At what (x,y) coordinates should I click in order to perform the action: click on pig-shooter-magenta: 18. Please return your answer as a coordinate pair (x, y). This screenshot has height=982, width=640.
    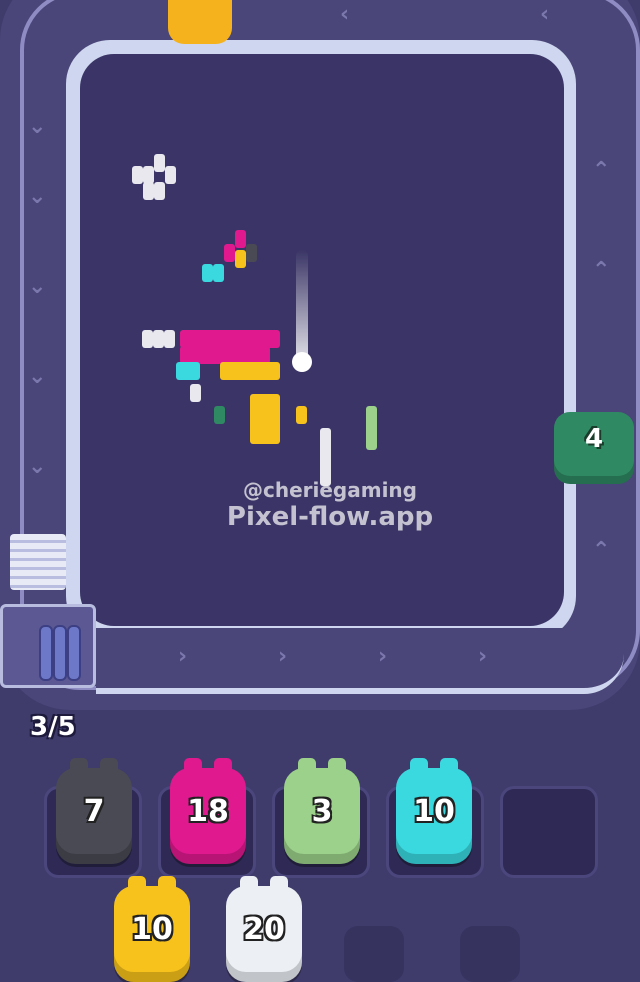
    Looking at the image, I should click on (208, 811).